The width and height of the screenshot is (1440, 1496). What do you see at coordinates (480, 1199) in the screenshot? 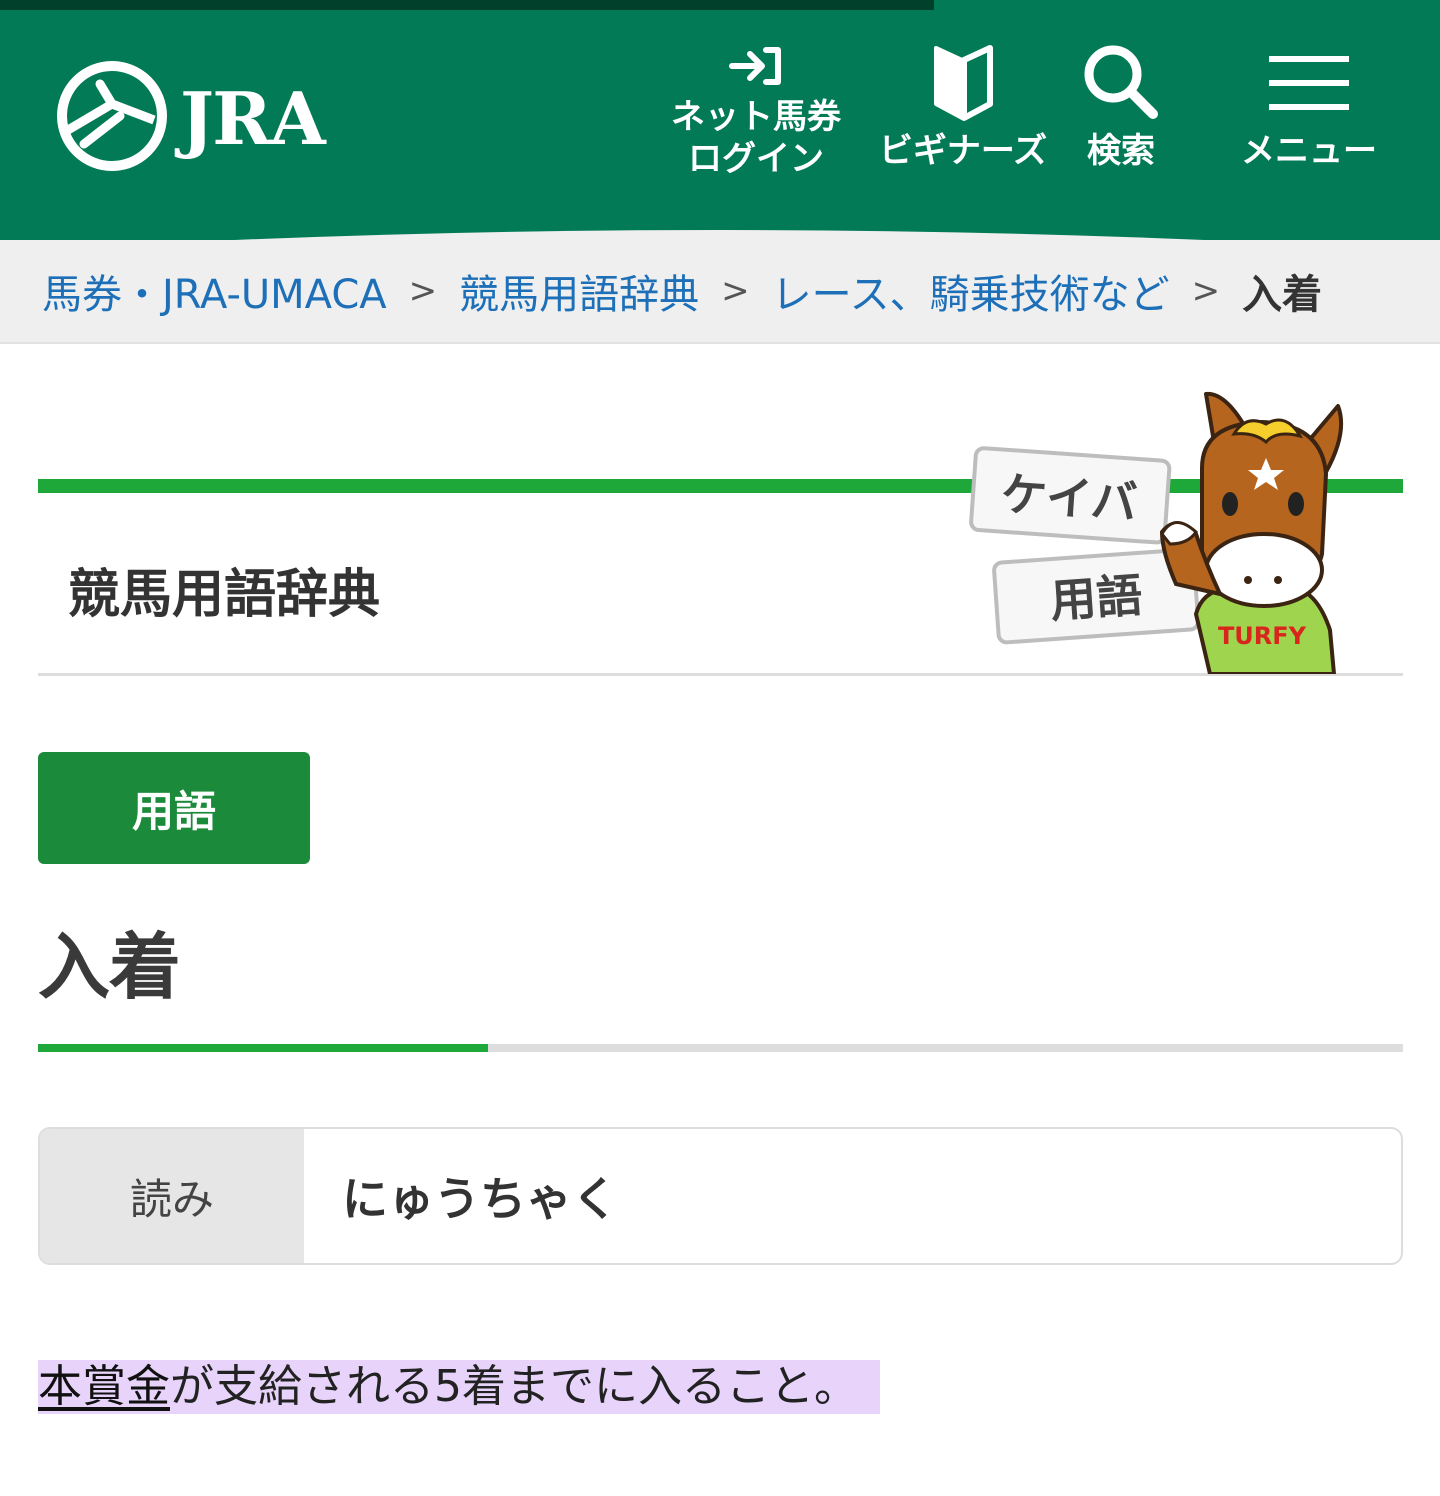
I see `reading-value: にゅうちゃく` at bounding box center [480, 1199].